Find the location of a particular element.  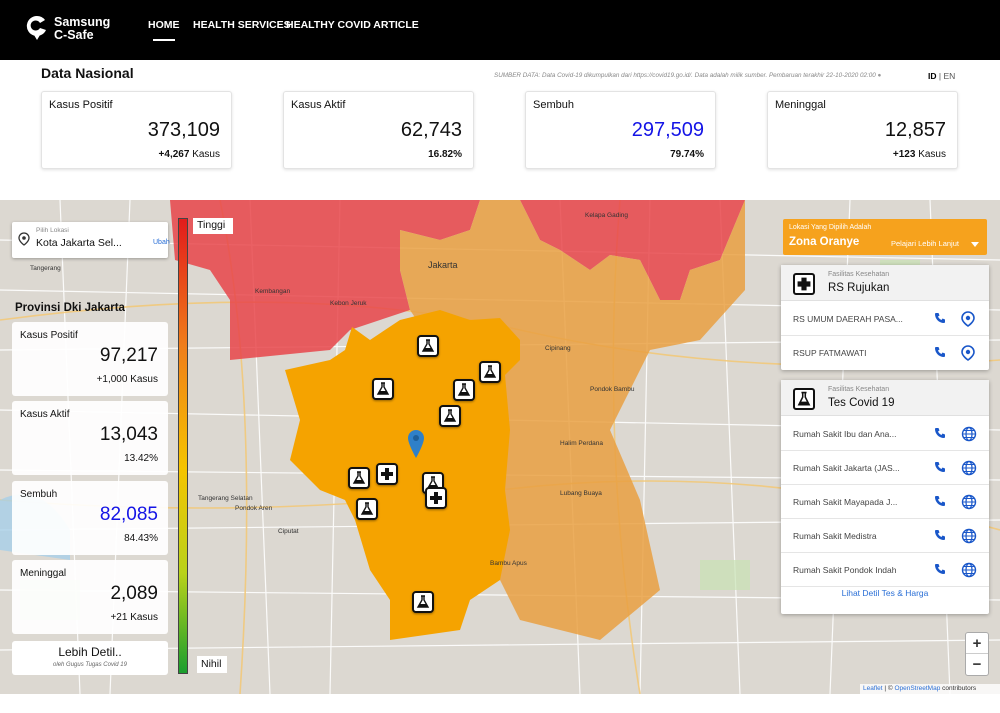

card-value: 82,085 is located at coordinates (128, 514).